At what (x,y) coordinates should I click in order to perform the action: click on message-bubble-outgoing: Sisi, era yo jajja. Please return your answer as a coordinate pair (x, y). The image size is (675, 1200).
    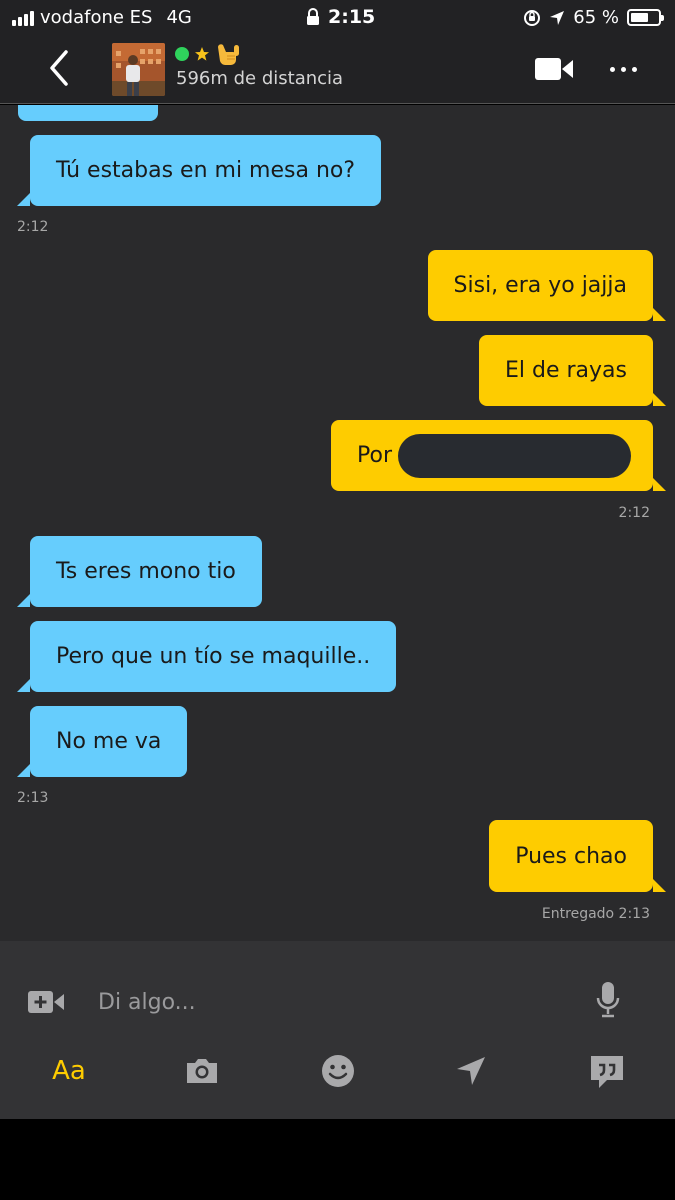
    Looking at the image, I should click on (547, 285).